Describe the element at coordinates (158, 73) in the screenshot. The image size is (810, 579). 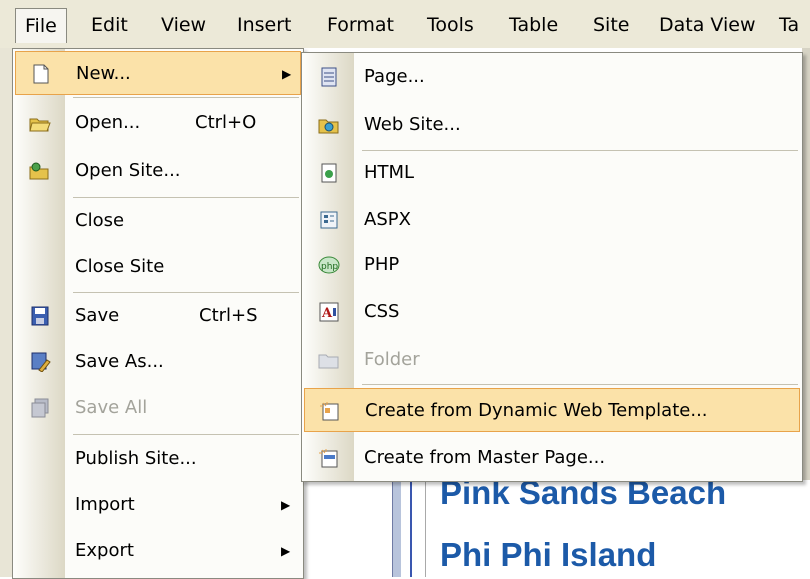
I see `menu-item-new: New... ▶` at that location.